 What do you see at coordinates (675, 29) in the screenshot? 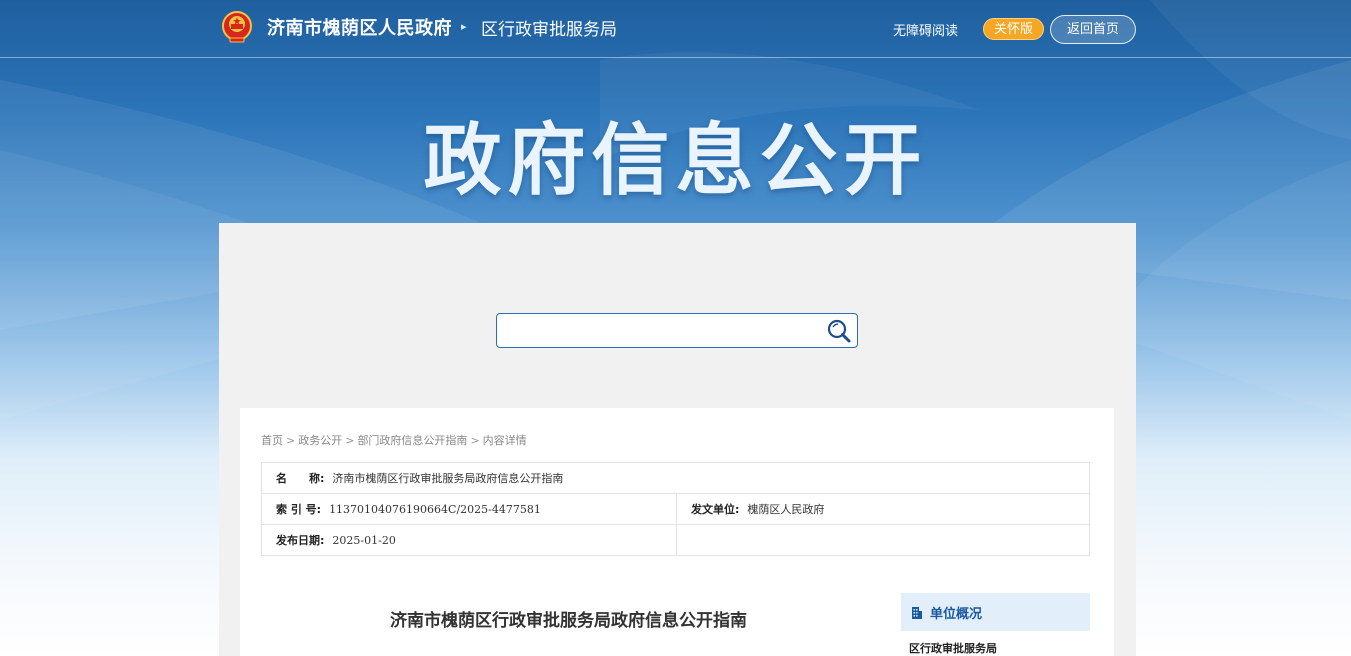
I see `top-bar: 济南市槐荫区人民政府 ▸ 区行政审批服务局 无障碍阅读 关怀版 返回首页` at bounding box center [675, 29].